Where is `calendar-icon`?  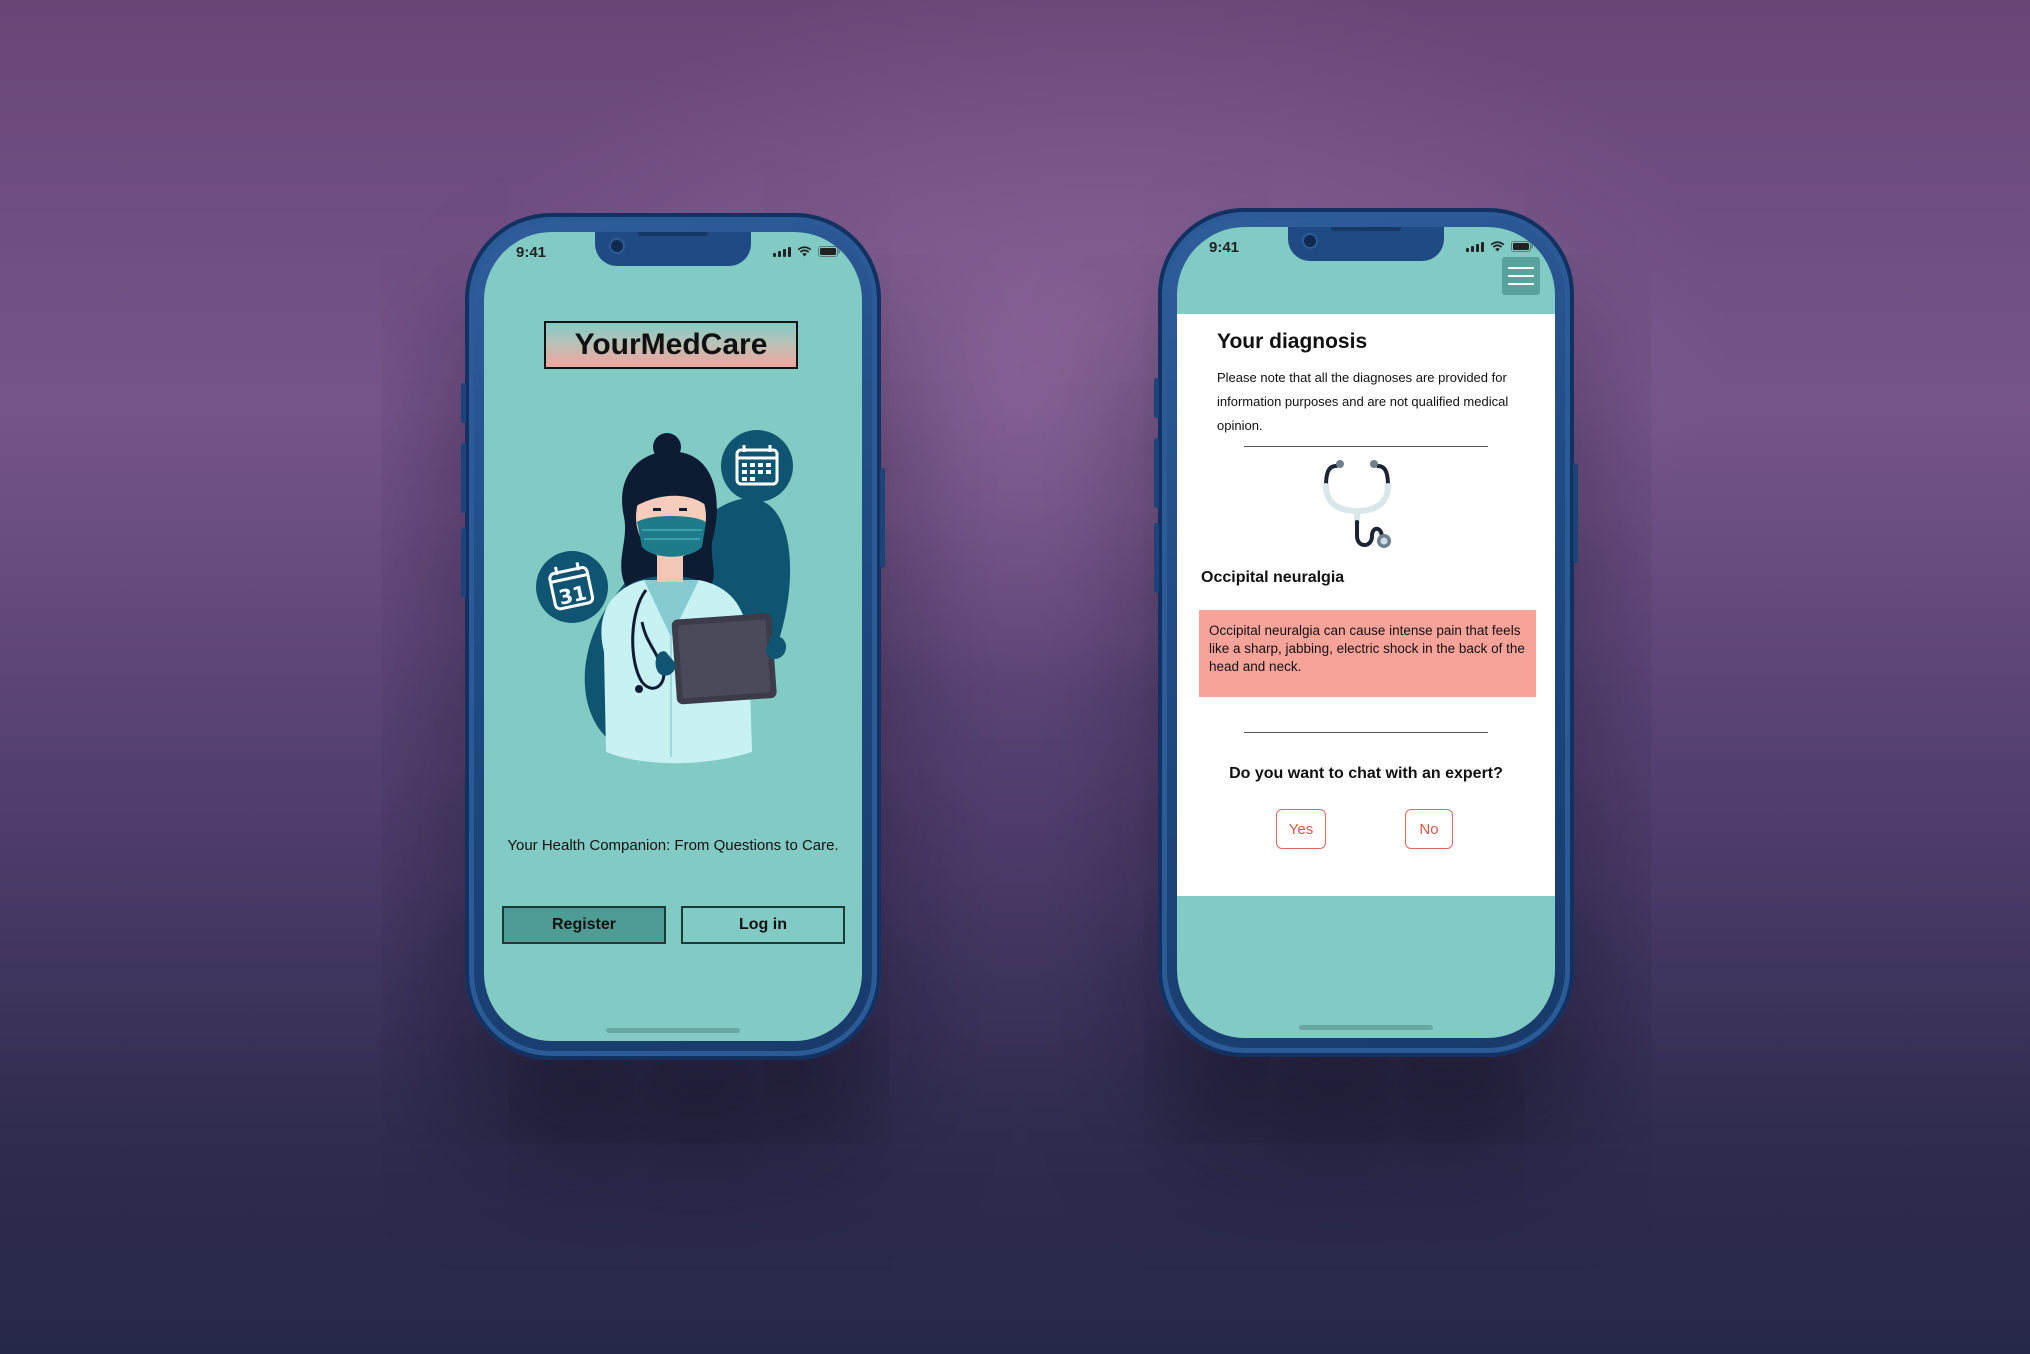 calendar-icon is located at coordinates (757, 466).